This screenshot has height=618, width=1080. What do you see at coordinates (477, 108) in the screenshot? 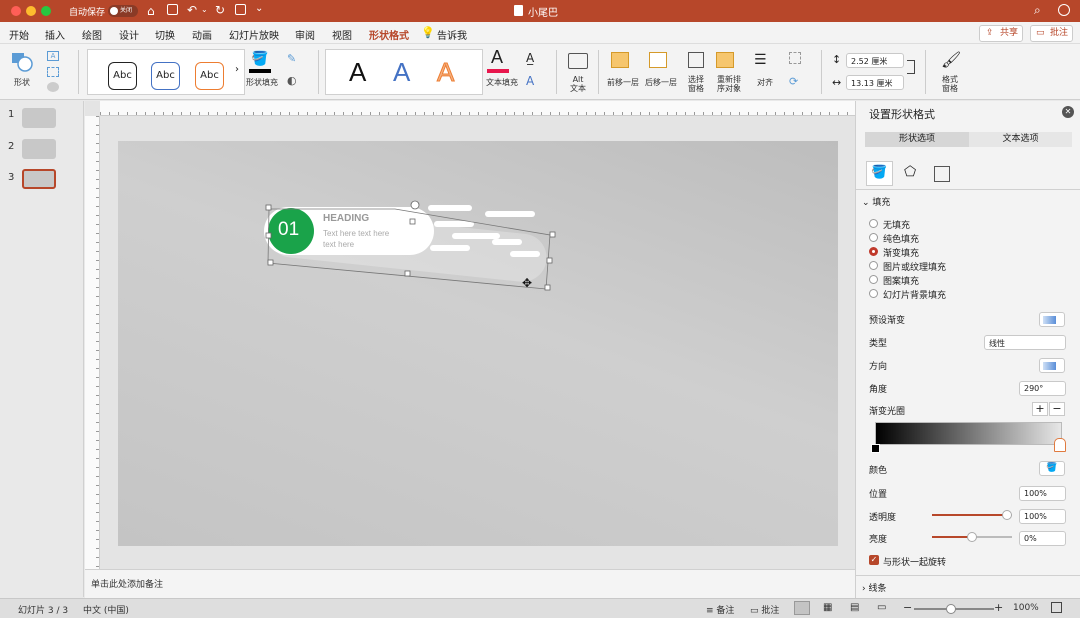
I see `horizontal-ruler` at bounding box center [477, 108].